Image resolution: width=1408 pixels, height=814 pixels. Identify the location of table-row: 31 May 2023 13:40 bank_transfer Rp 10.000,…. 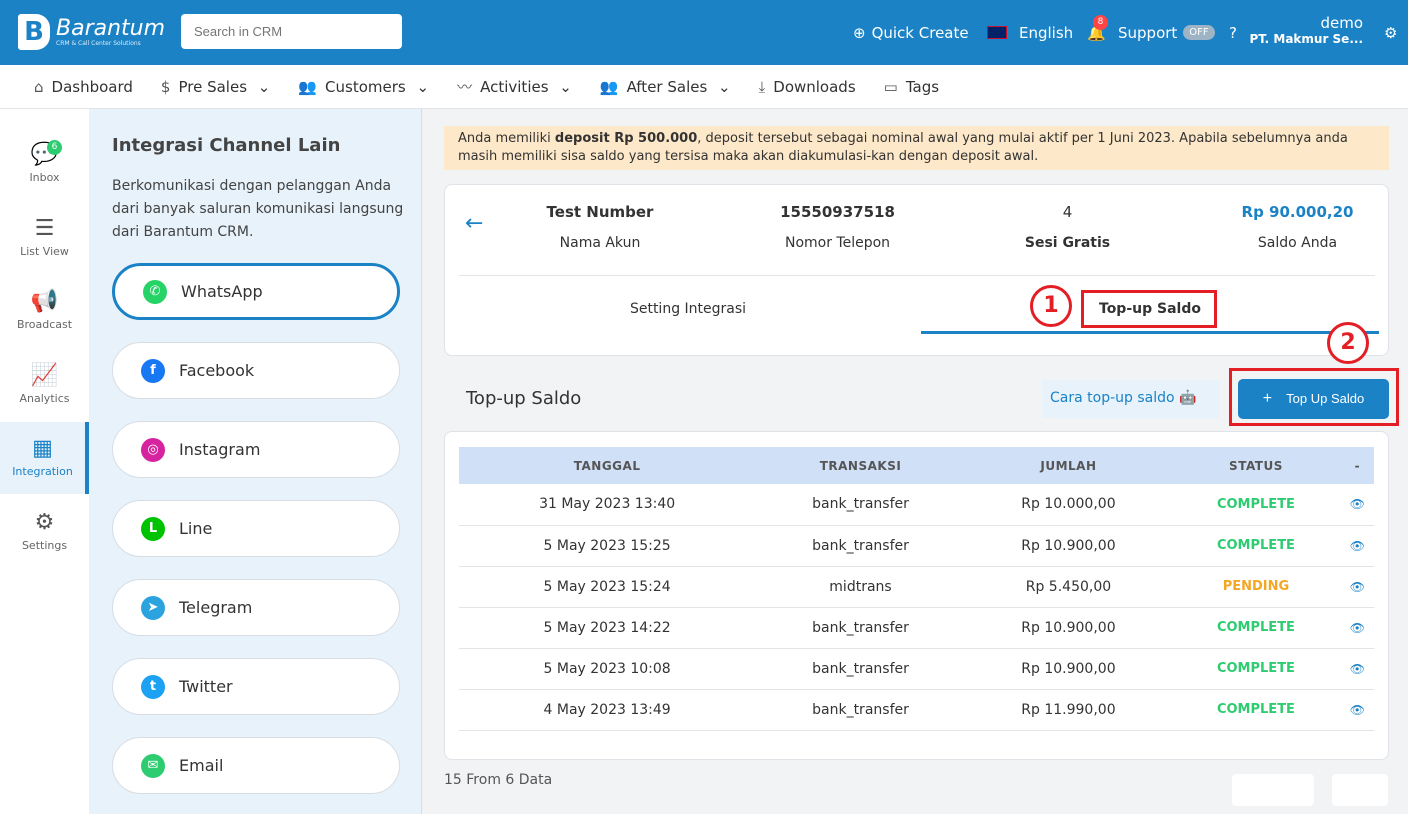
(916, 505).